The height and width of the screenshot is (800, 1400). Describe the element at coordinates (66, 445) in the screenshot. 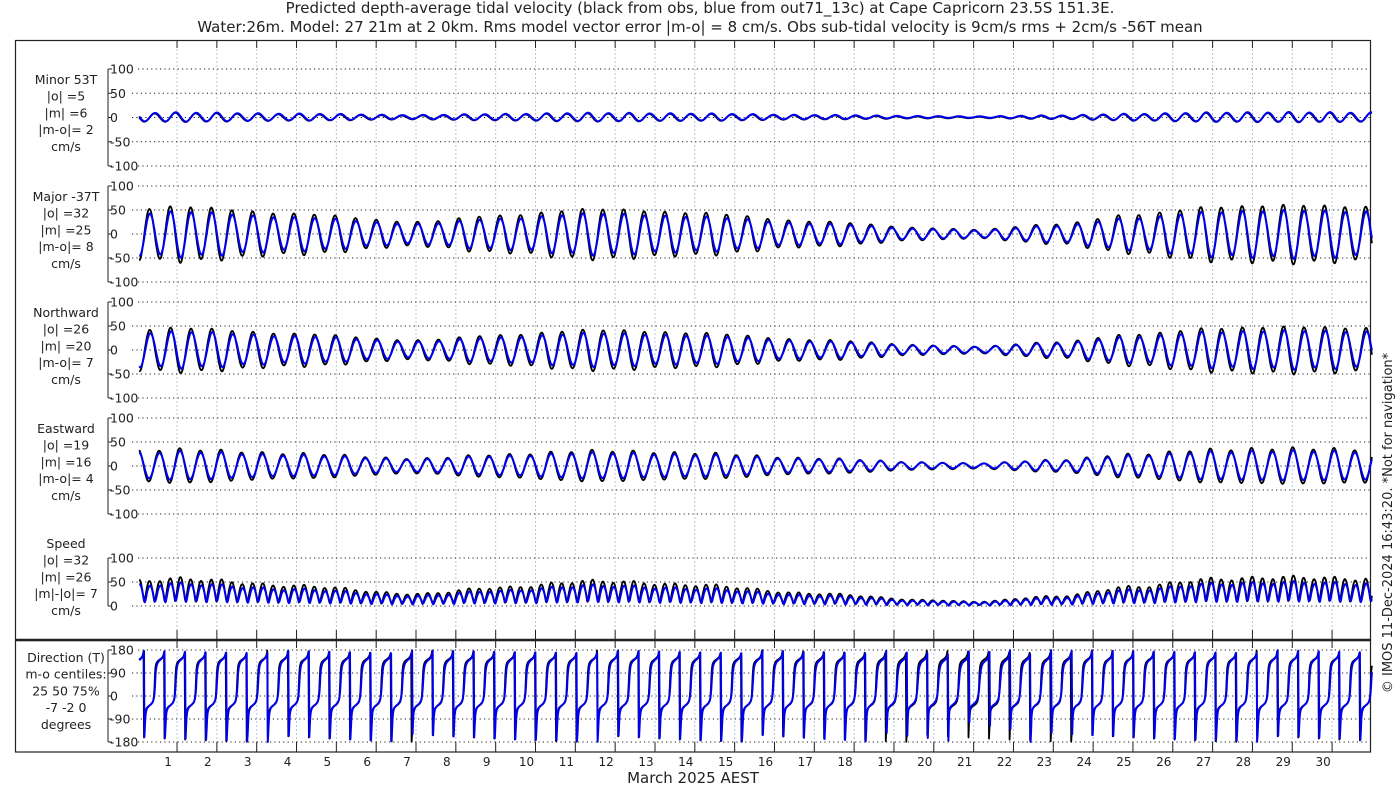

I see `panel-label-line: |o| =19` at that location.